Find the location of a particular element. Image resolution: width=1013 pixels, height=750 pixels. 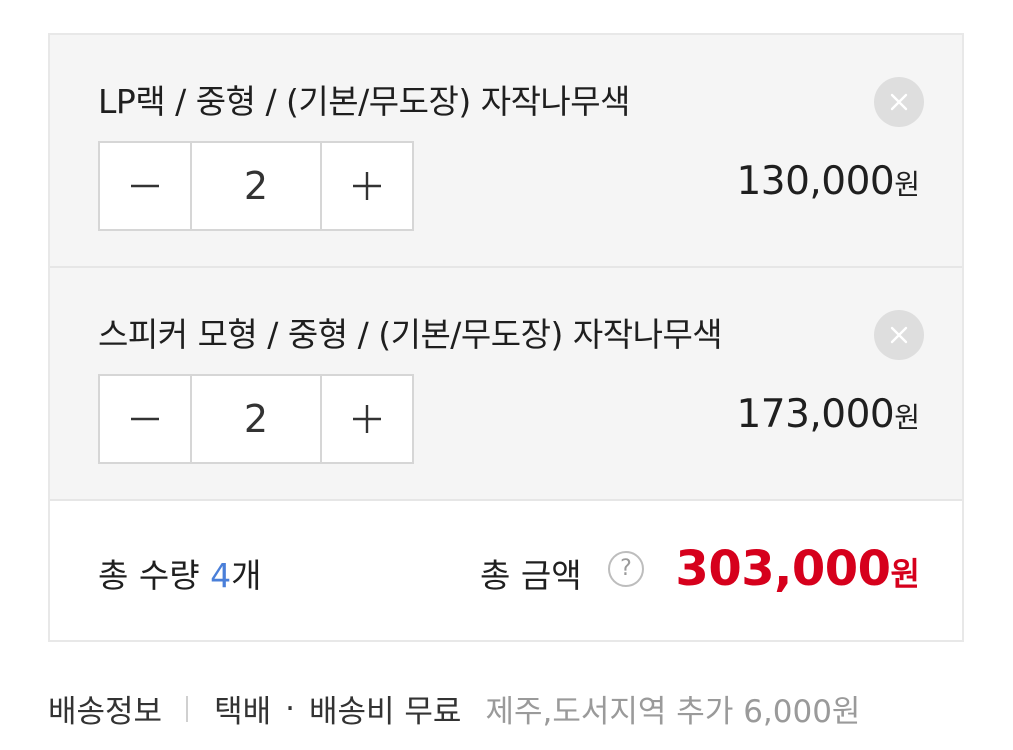

shipping-info: 배송정보 택배 · 배송비 무료 제주,도서지역 추가 6,000원 is located at coordinates (454, 708).